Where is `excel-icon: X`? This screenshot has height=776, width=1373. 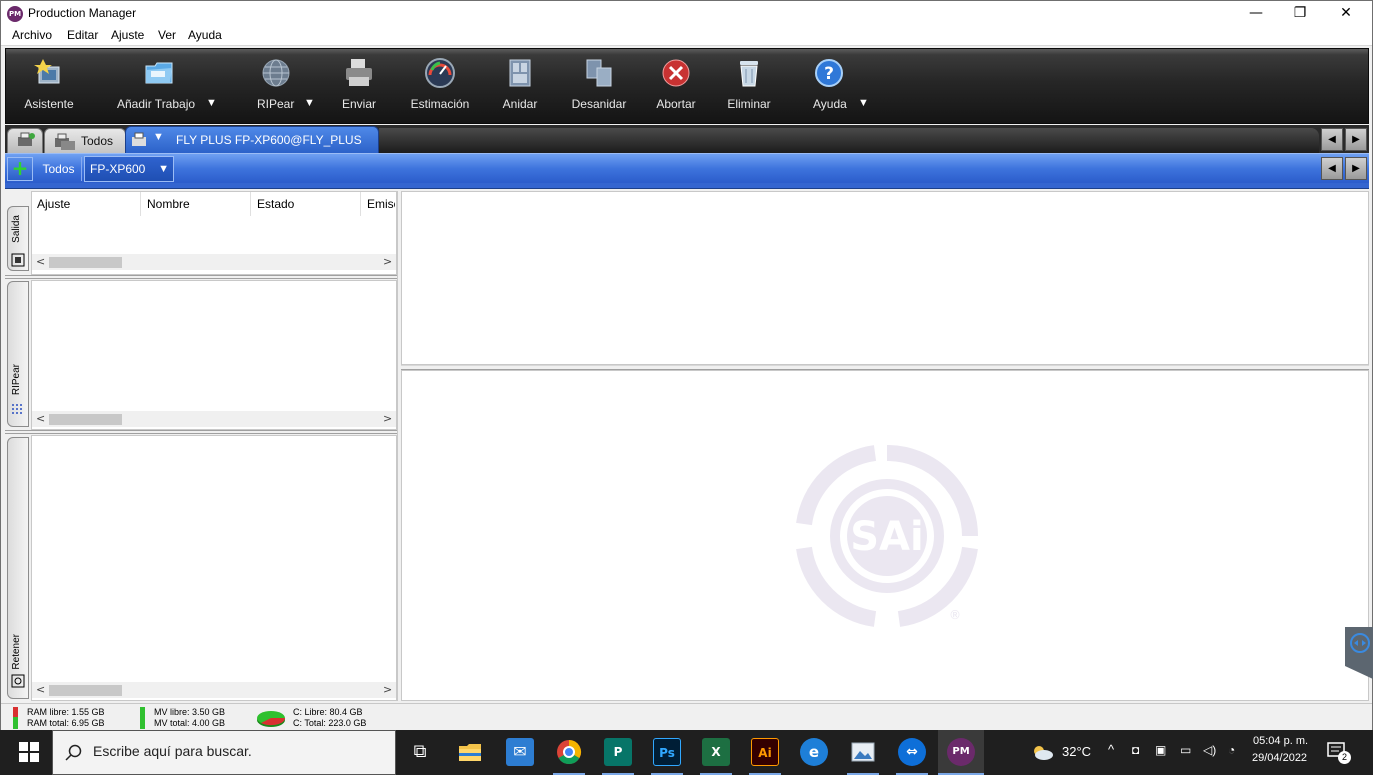
excel-icon: X is located at coordinates (716, 752).